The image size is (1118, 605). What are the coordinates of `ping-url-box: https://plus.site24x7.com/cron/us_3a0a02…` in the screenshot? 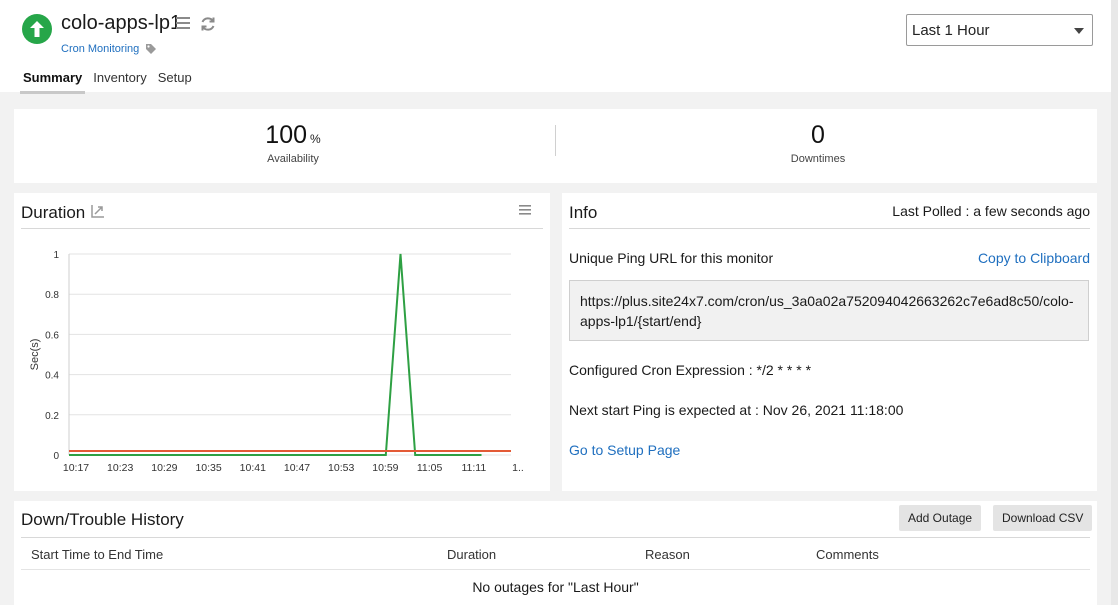 It's located at (829, 310).